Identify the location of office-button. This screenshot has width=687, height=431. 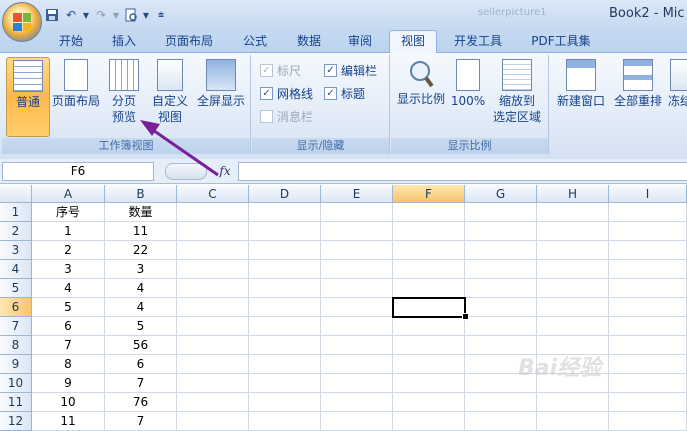
(22, 22).